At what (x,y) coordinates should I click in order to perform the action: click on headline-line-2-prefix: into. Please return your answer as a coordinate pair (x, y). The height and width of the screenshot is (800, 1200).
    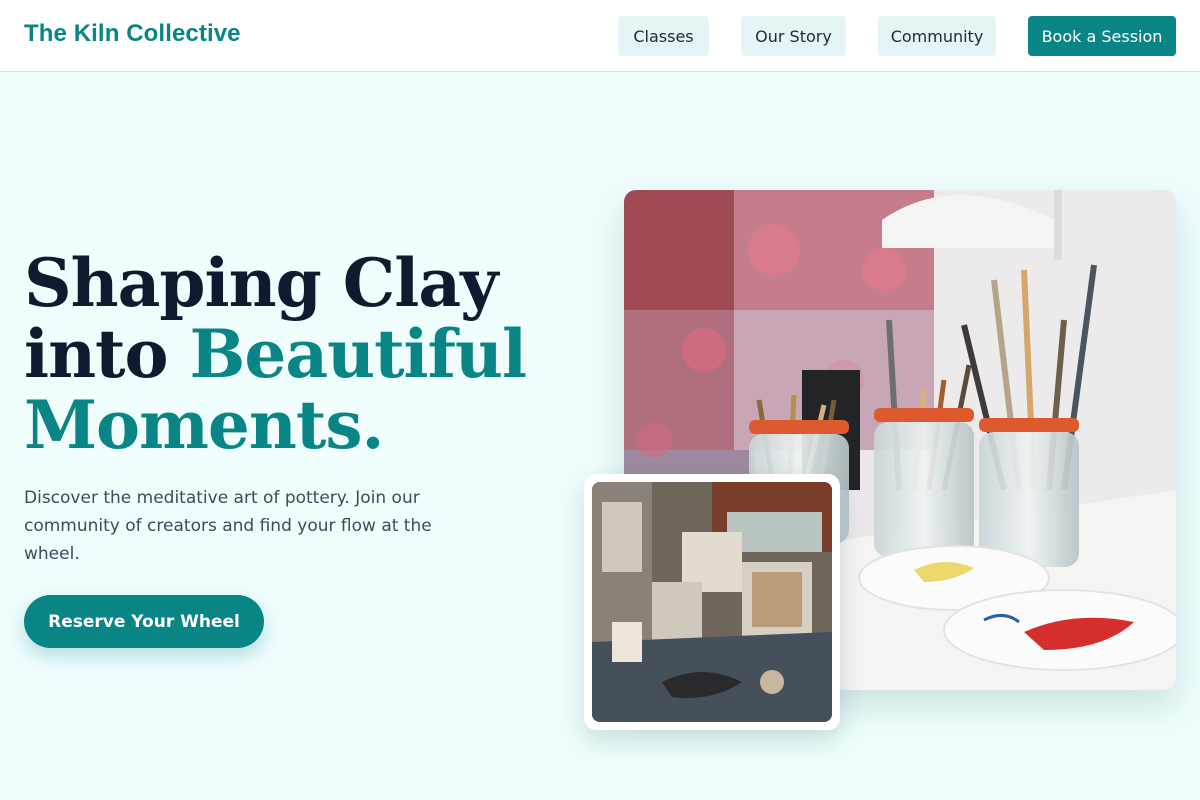
    Looking at the image, I should click on (107, 354).